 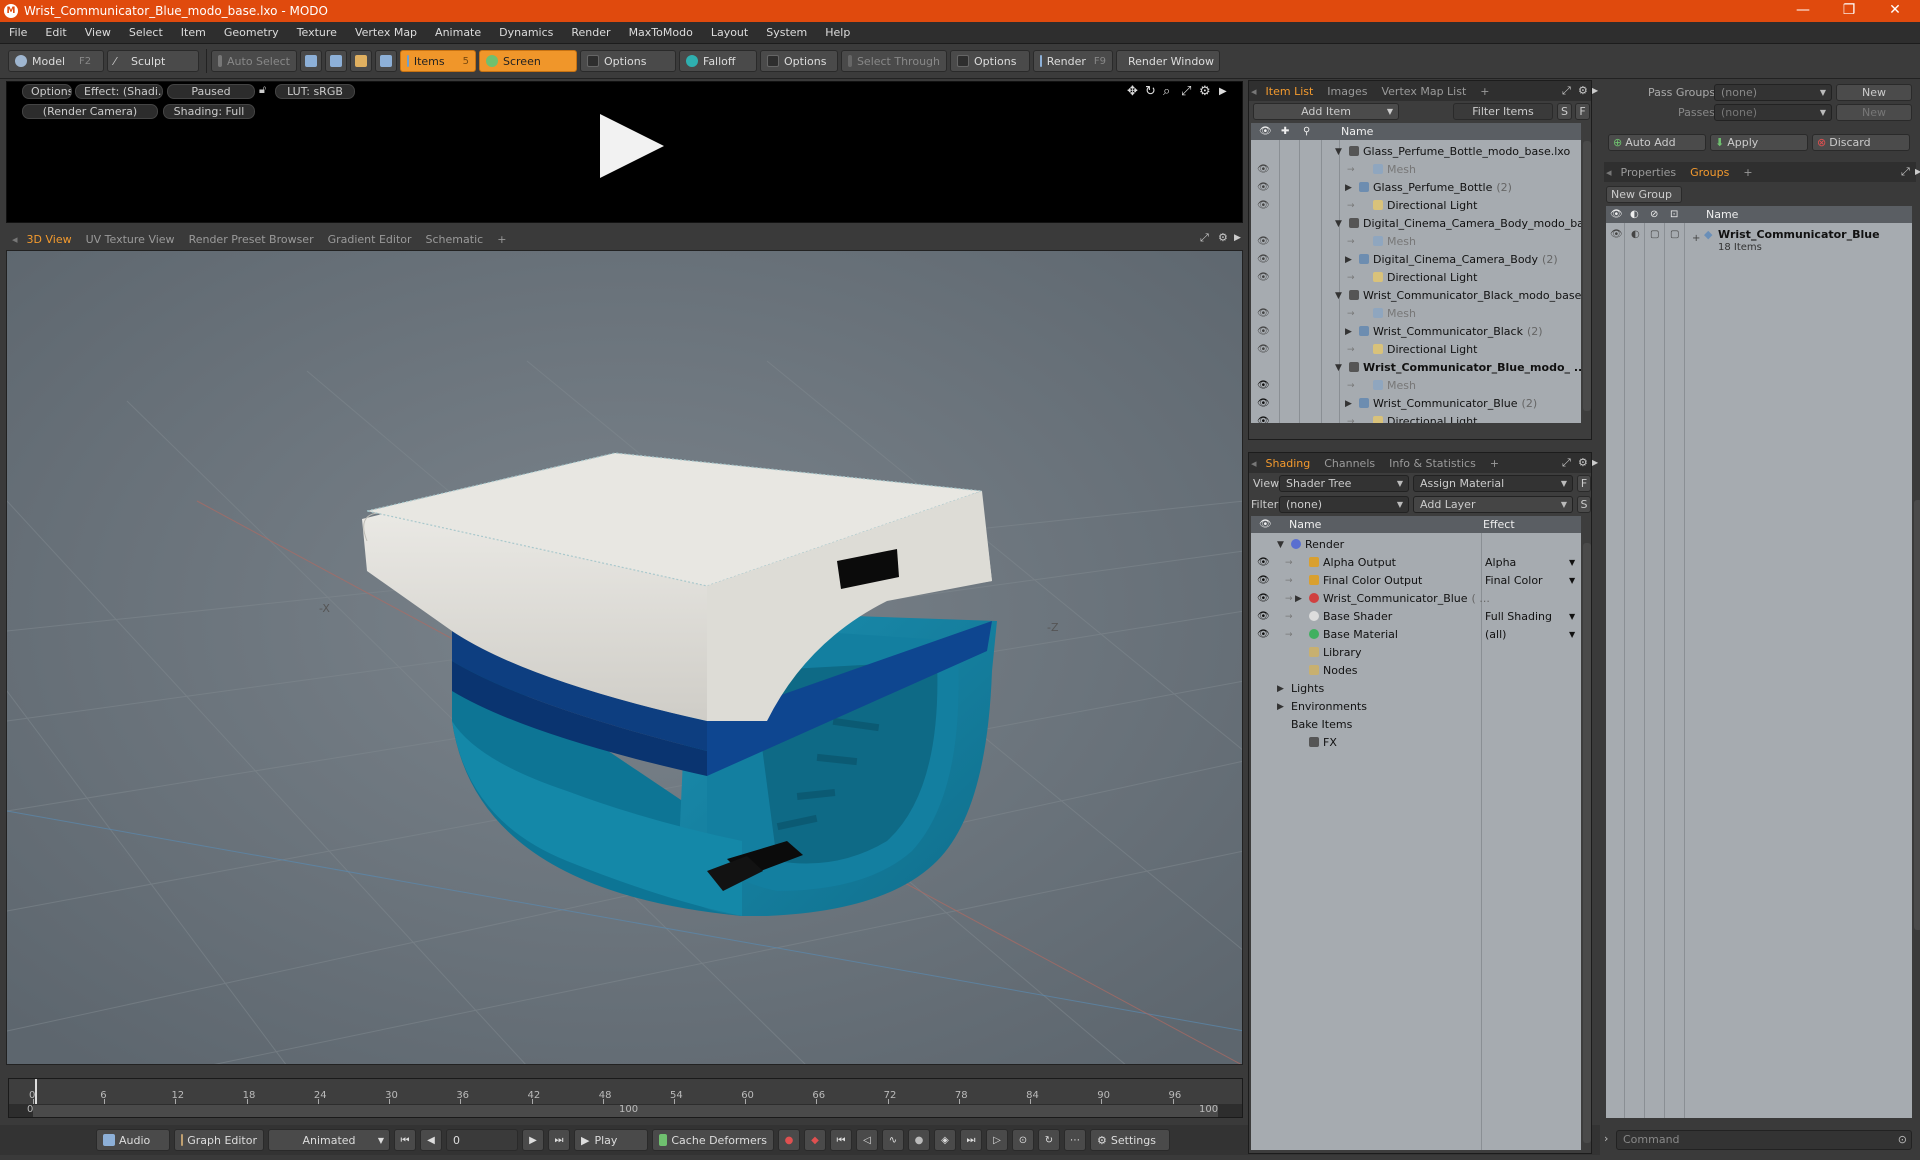 What do you see at coordinates (1644, 194) in the screenshot?
I see `new-group-button: New Group` at bounding box center [1644, 194].